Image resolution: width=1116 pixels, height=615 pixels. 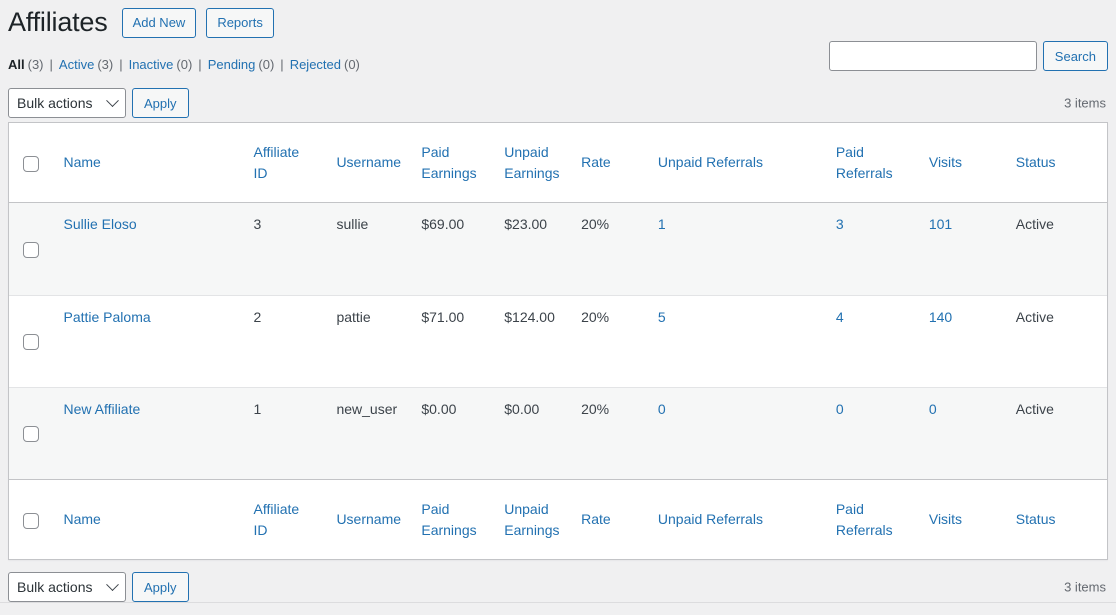 I want to click on column-footer-rate: Rate, so click(x=609, y=519).